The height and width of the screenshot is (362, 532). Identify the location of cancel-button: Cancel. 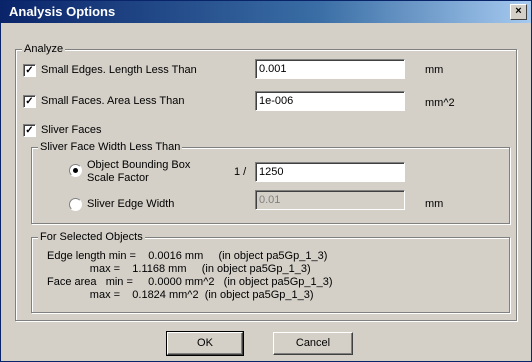
(313, 343).